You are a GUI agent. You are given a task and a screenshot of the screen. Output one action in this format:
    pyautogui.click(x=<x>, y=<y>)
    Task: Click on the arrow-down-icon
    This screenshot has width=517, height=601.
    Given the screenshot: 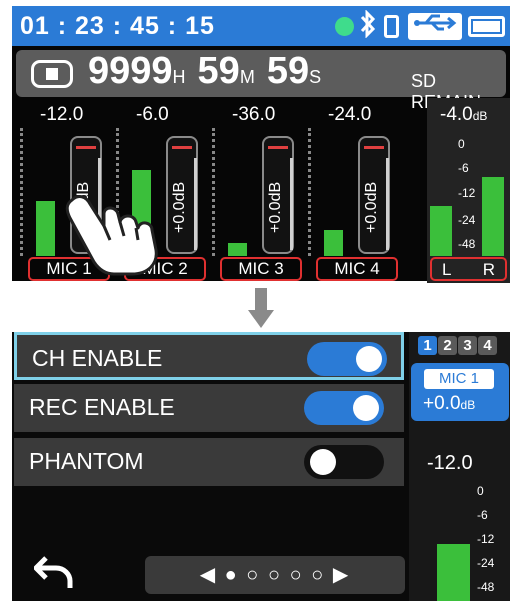 What is the action you would take?
    pyautogui.click(x=261, y=308)
    